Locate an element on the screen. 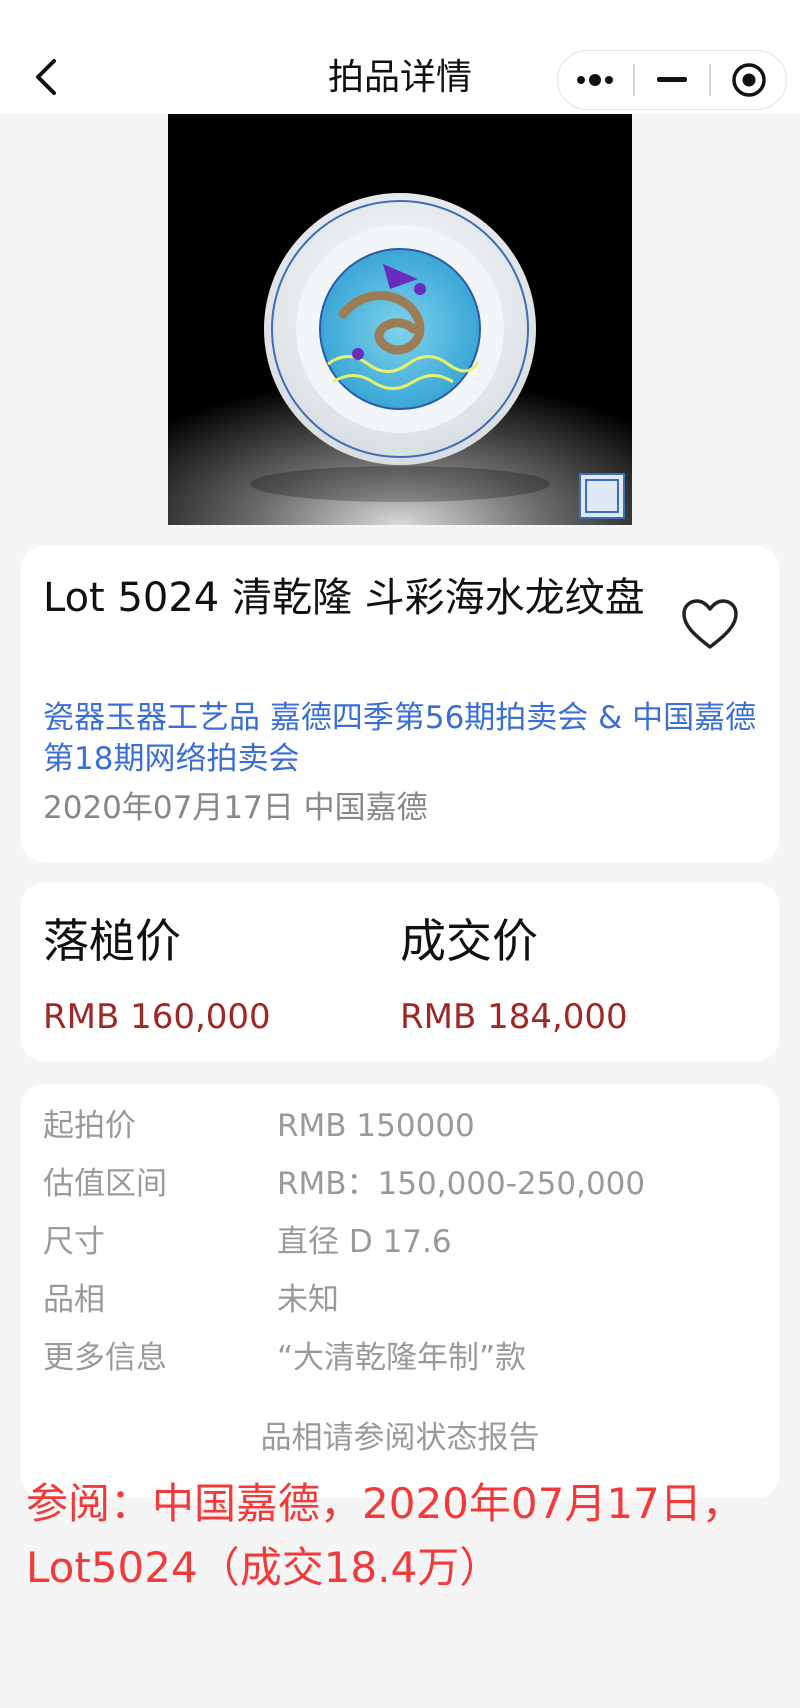 The width and height of the screenshot is (800, 1708). porcelain-plate-image is located at coordinates (400, 319).